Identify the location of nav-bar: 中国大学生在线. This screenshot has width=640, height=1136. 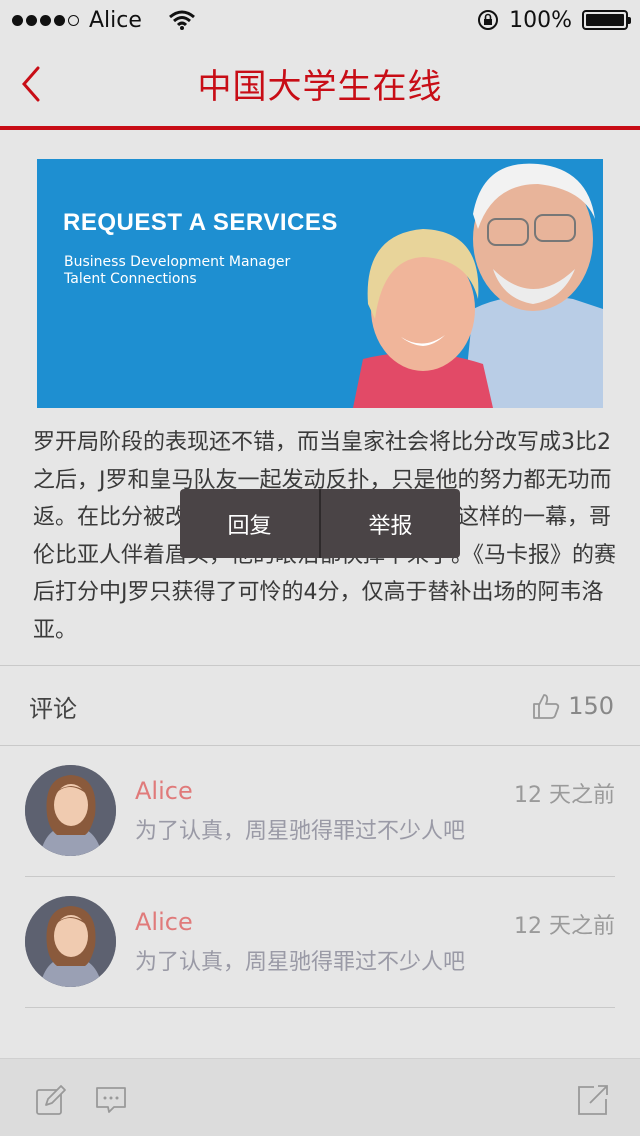
(320, 85).